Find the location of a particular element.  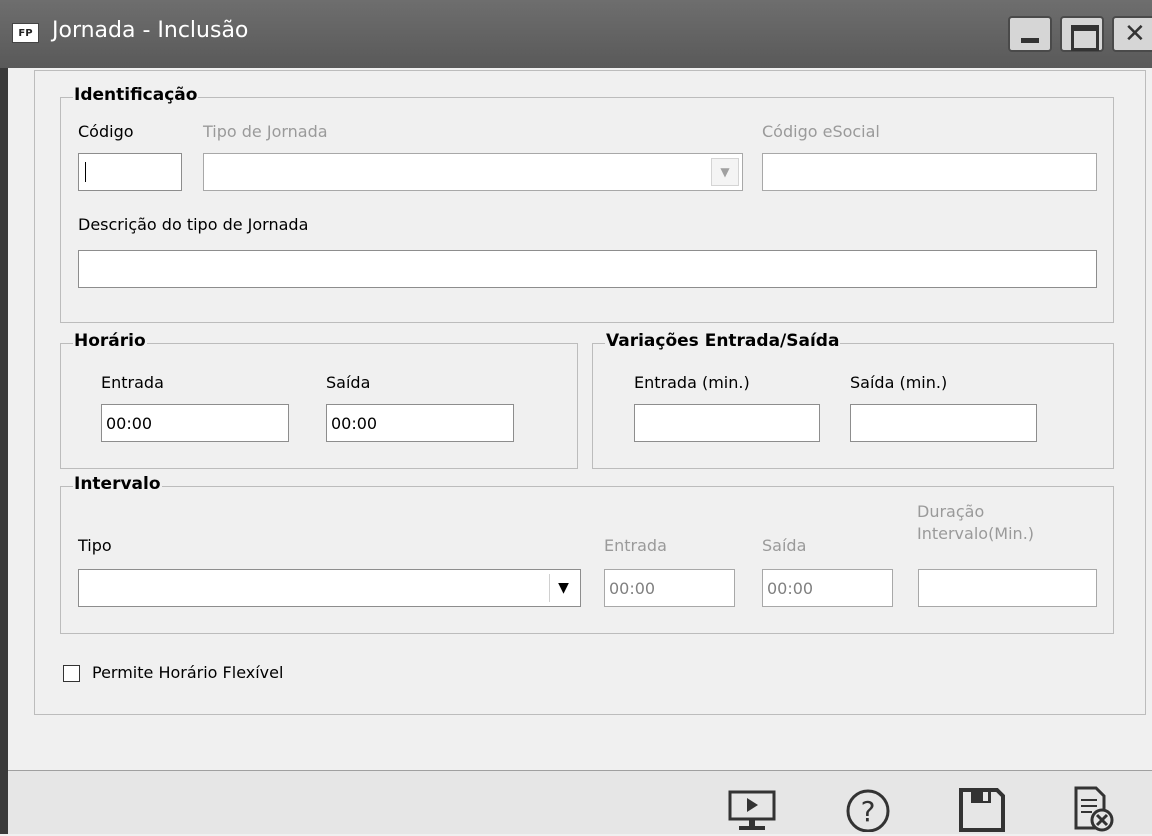

window-title: Jornada - Inclusão is located at coordinates (150, 30).